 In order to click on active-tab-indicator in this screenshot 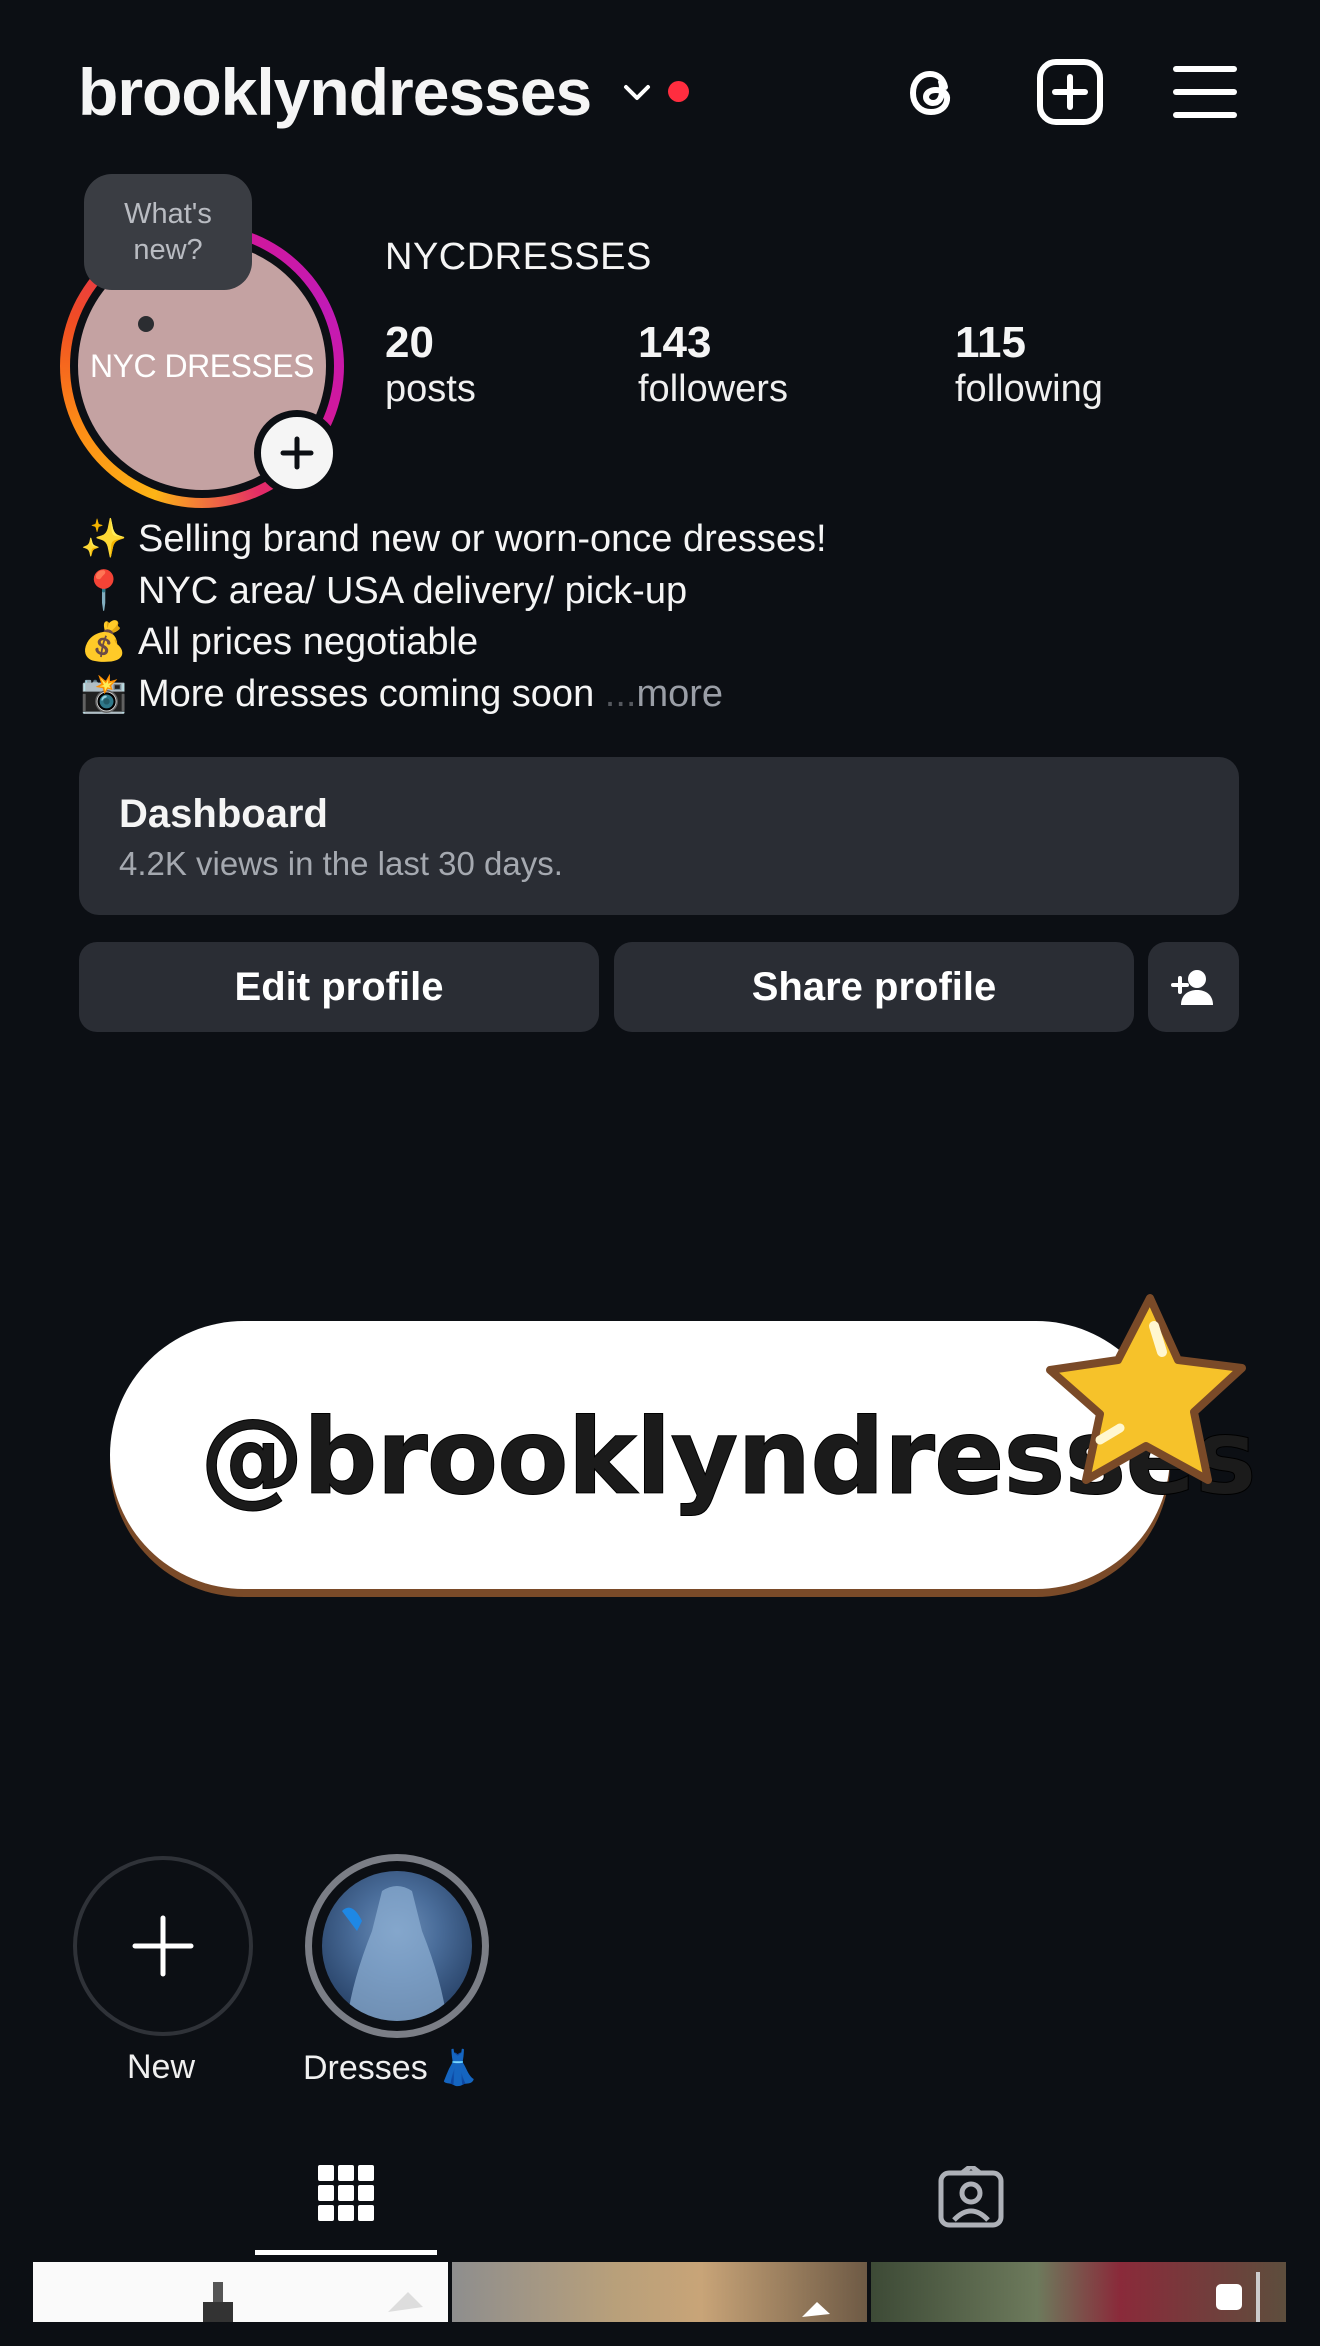, I will do `click(346, 2252)`.